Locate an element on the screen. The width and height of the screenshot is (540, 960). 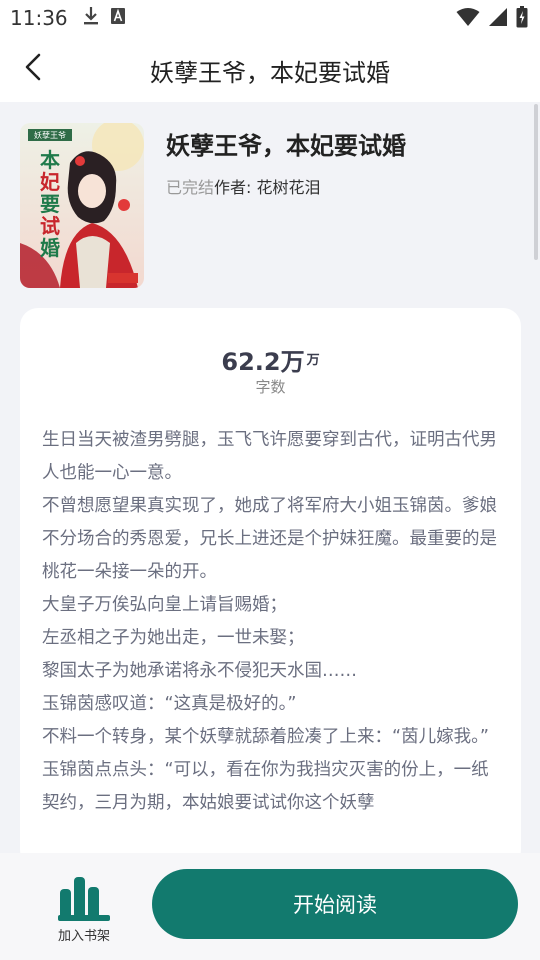
wifi-icon is located at coordinates (468, 19).